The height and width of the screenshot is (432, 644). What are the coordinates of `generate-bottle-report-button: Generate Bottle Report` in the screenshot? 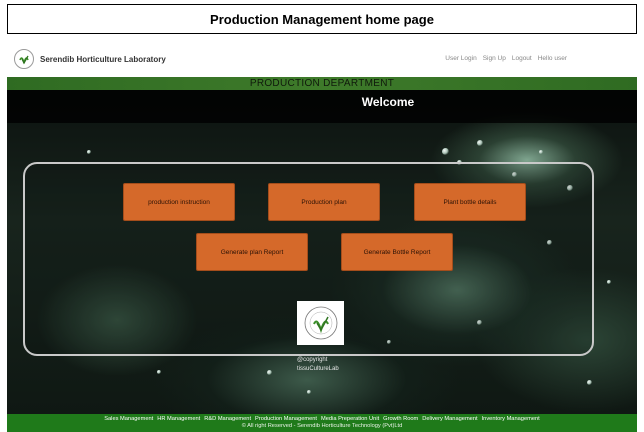 It's located at (397, 252).